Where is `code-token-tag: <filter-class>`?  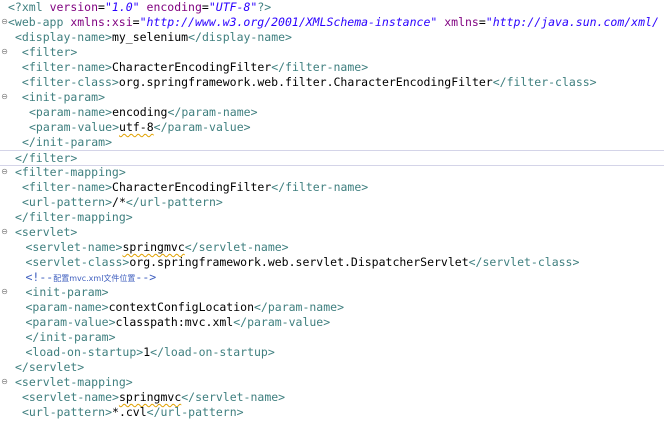
code-token-tag: <filter-class> is located at coordinates (67, 82).